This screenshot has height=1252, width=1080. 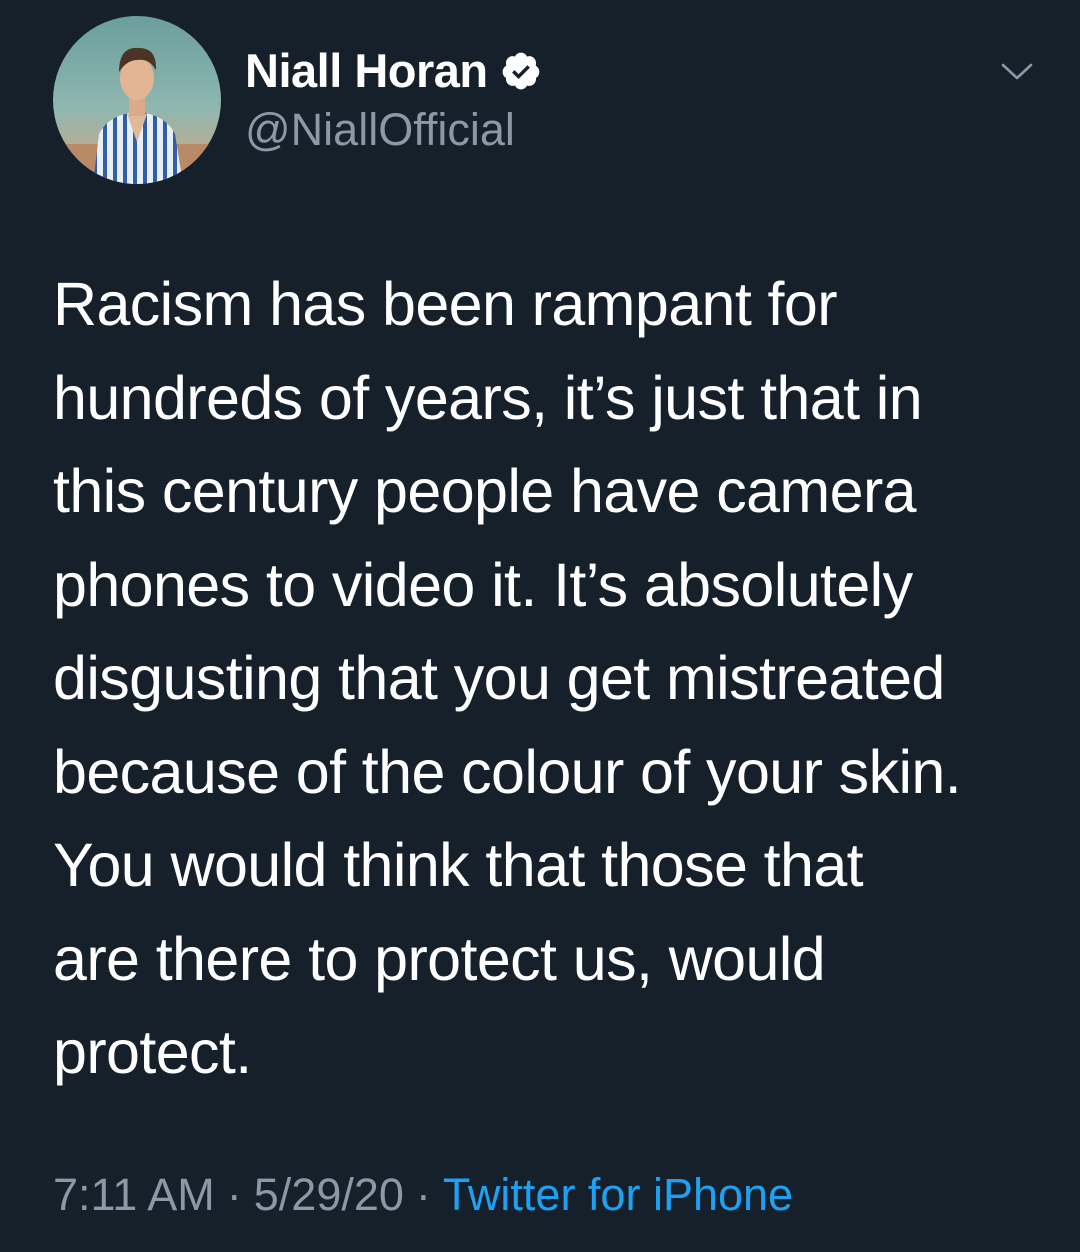 What do you see at coordinates (520, 71) in the screenshot?
I see `verified-badge-icon` at bounding box center [520, 71].